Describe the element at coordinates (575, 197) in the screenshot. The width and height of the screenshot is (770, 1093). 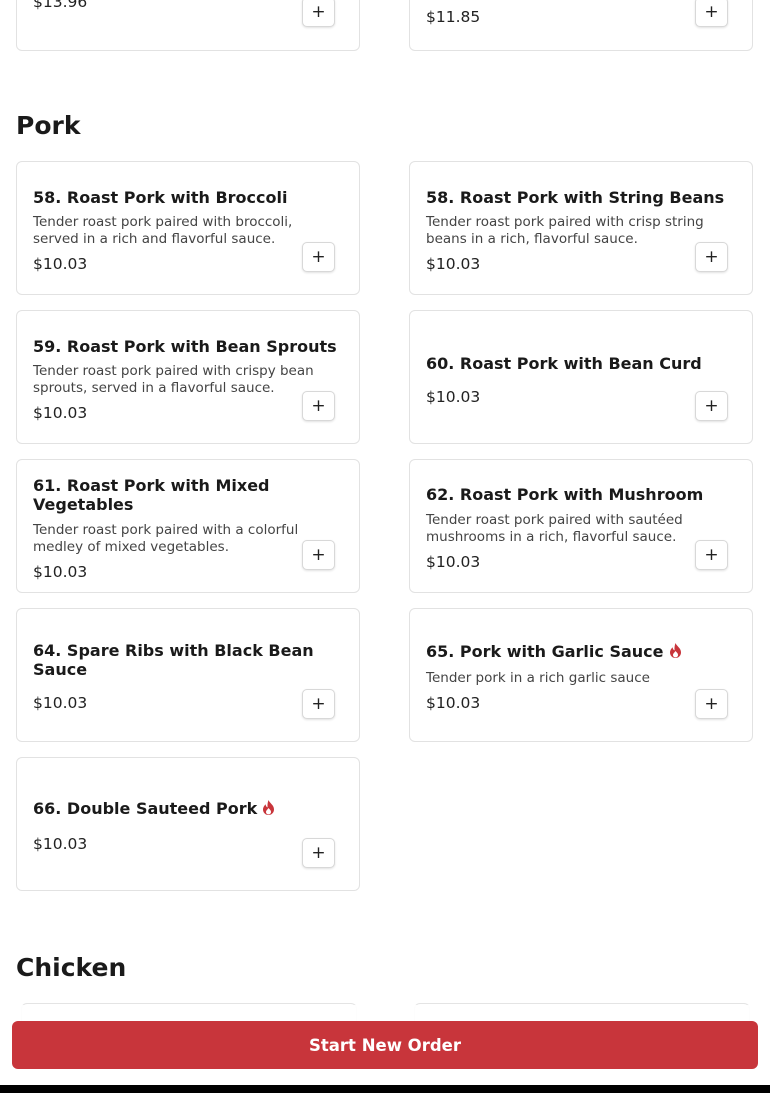
I see `item-title: 58. Roast Pork with String Beans` at that location.